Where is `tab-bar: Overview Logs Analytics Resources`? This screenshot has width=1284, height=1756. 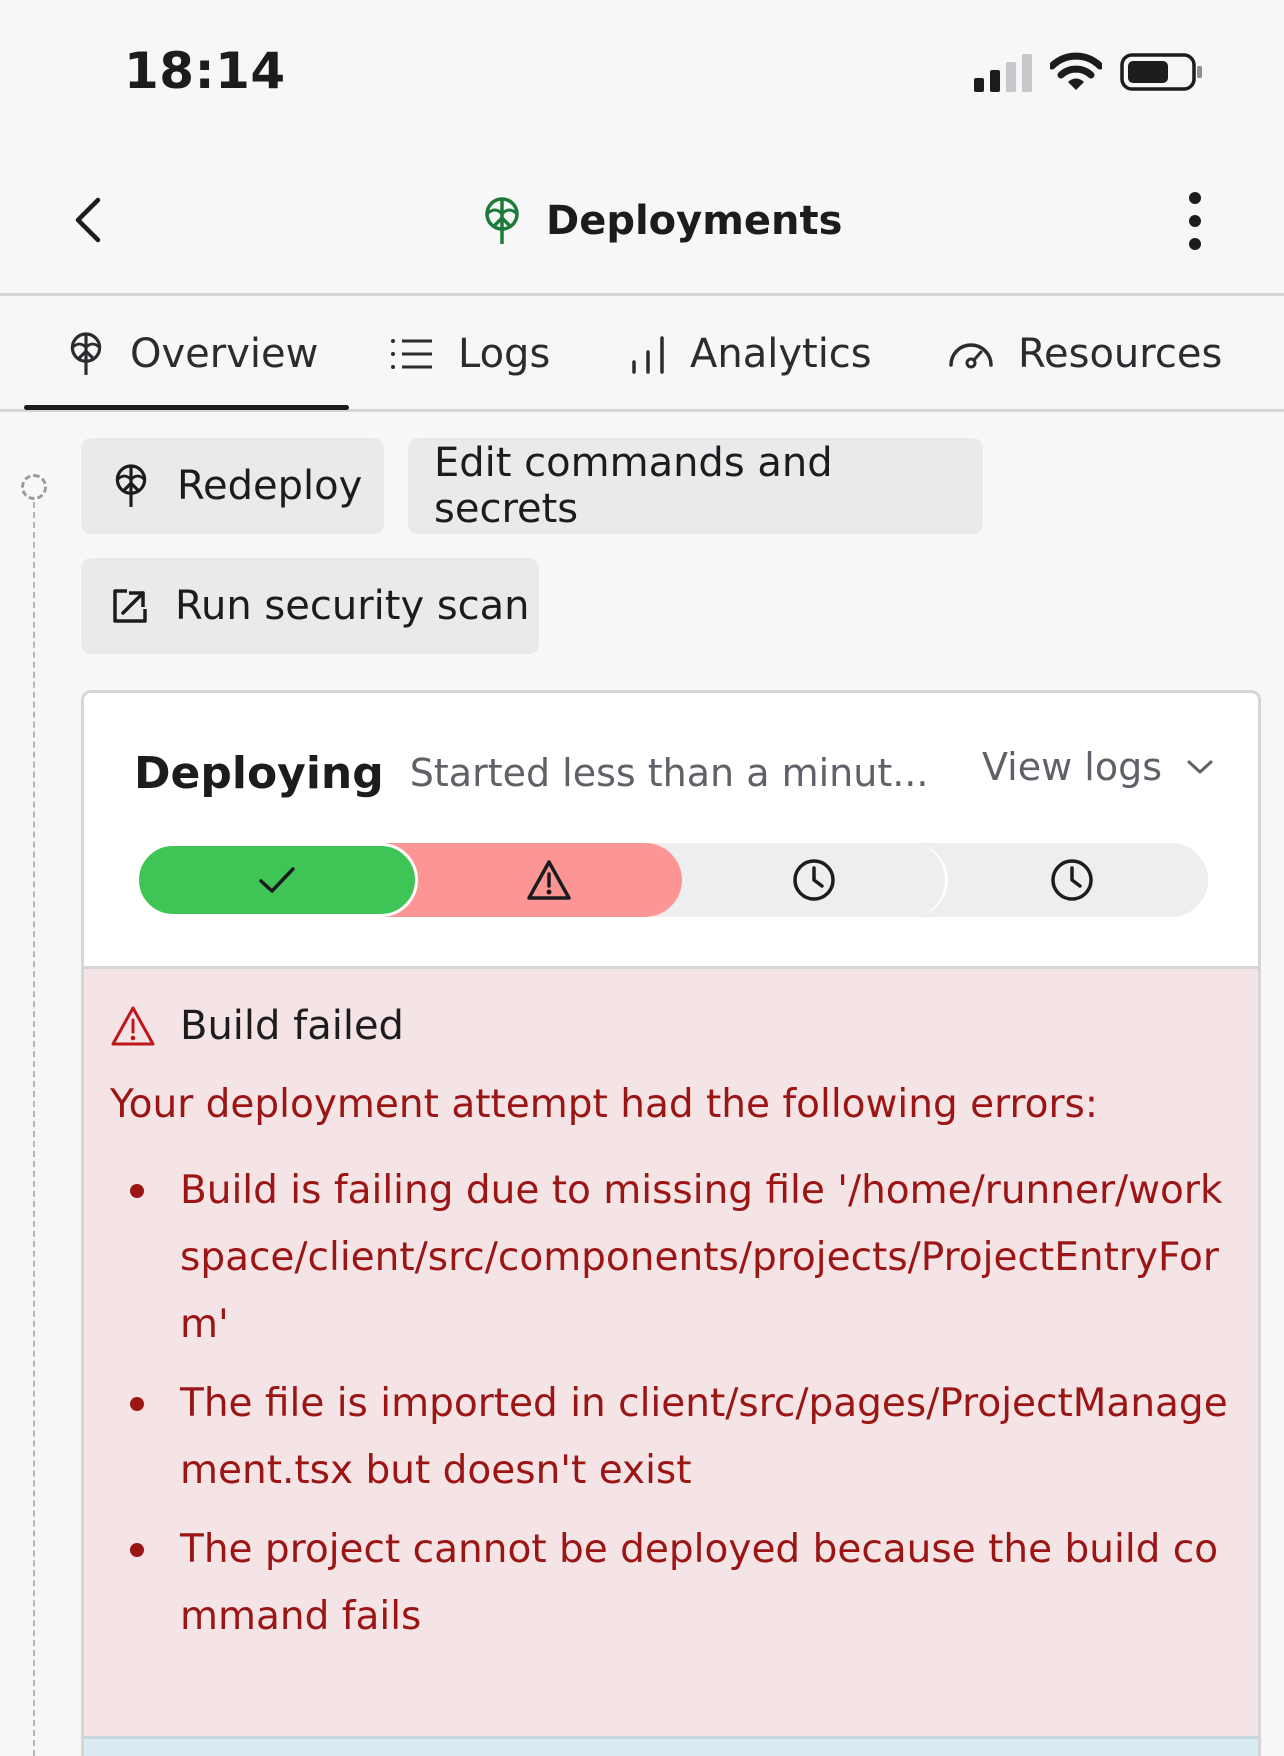
tab-bar: Overview Logs Analytics Resources is located at coordinates (642, 355).